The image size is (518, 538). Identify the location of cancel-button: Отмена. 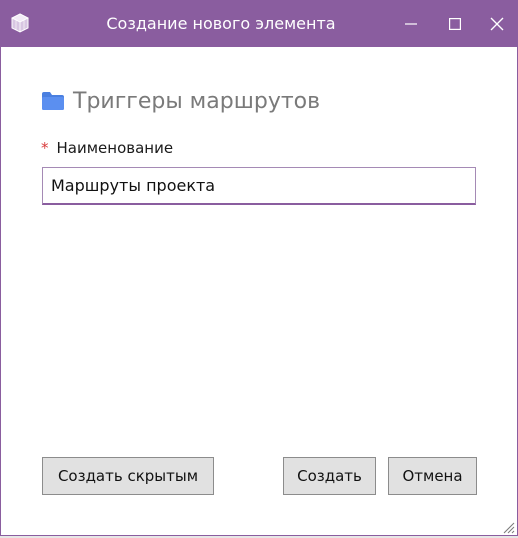
(432, 476).